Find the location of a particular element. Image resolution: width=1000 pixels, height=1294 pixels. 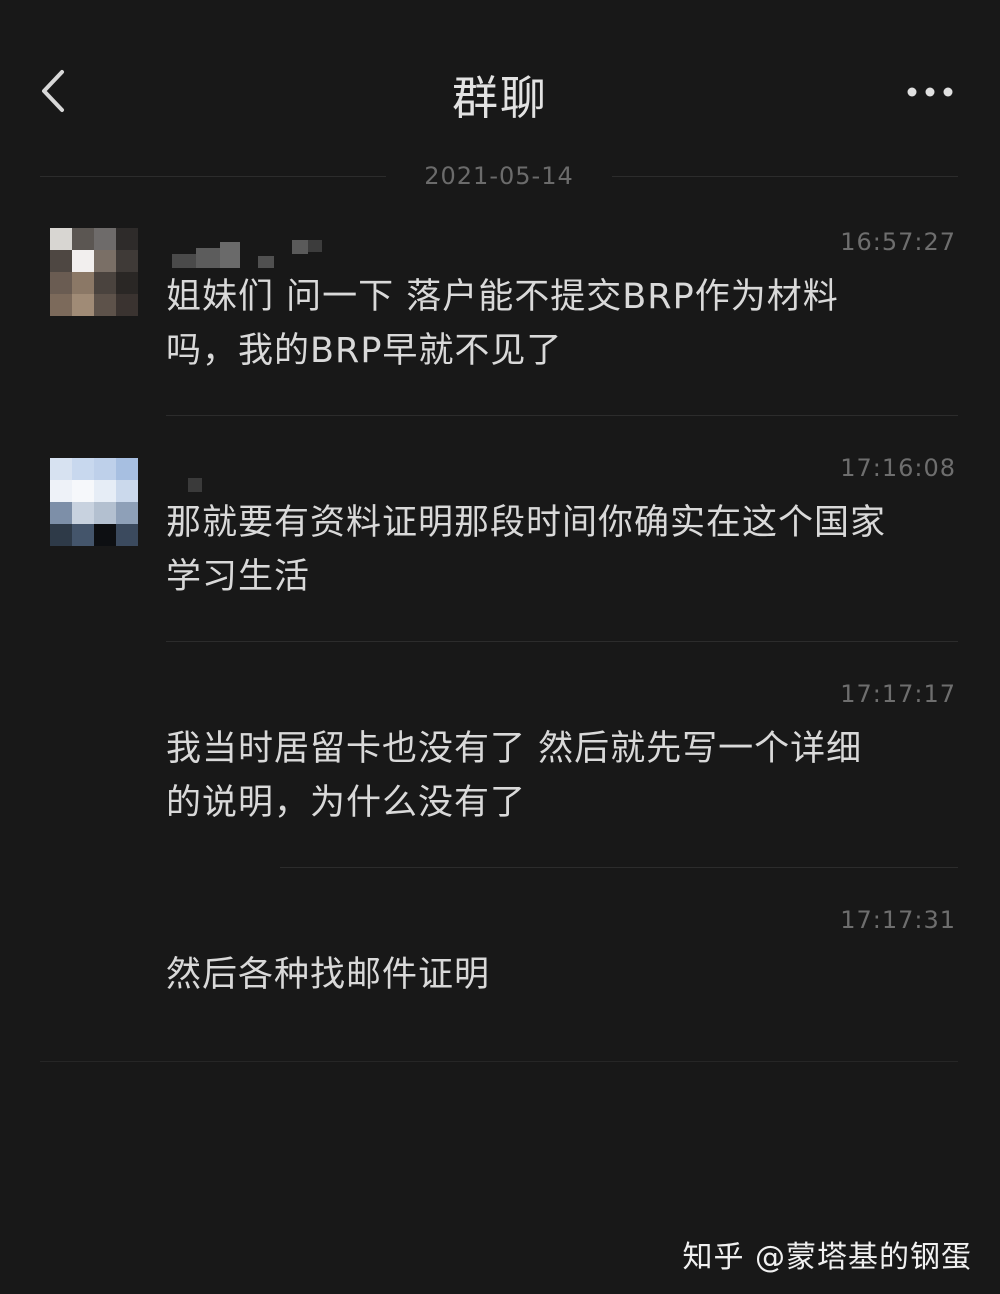

message-line: 然后各种找邮件证明 is located at coordinates (328, 975).